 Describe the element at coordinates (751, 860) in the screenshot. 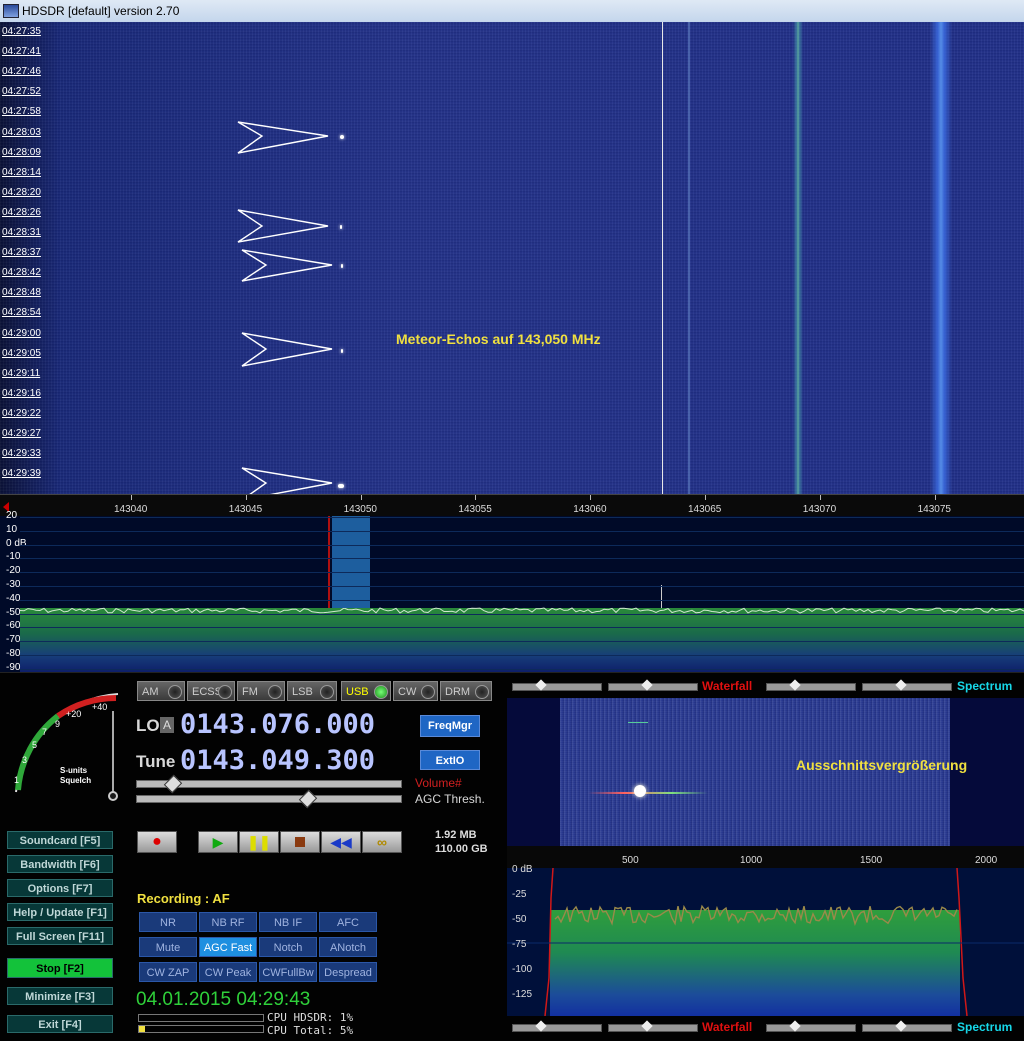

I see `zoom-scale-tick: 1000` at that location.